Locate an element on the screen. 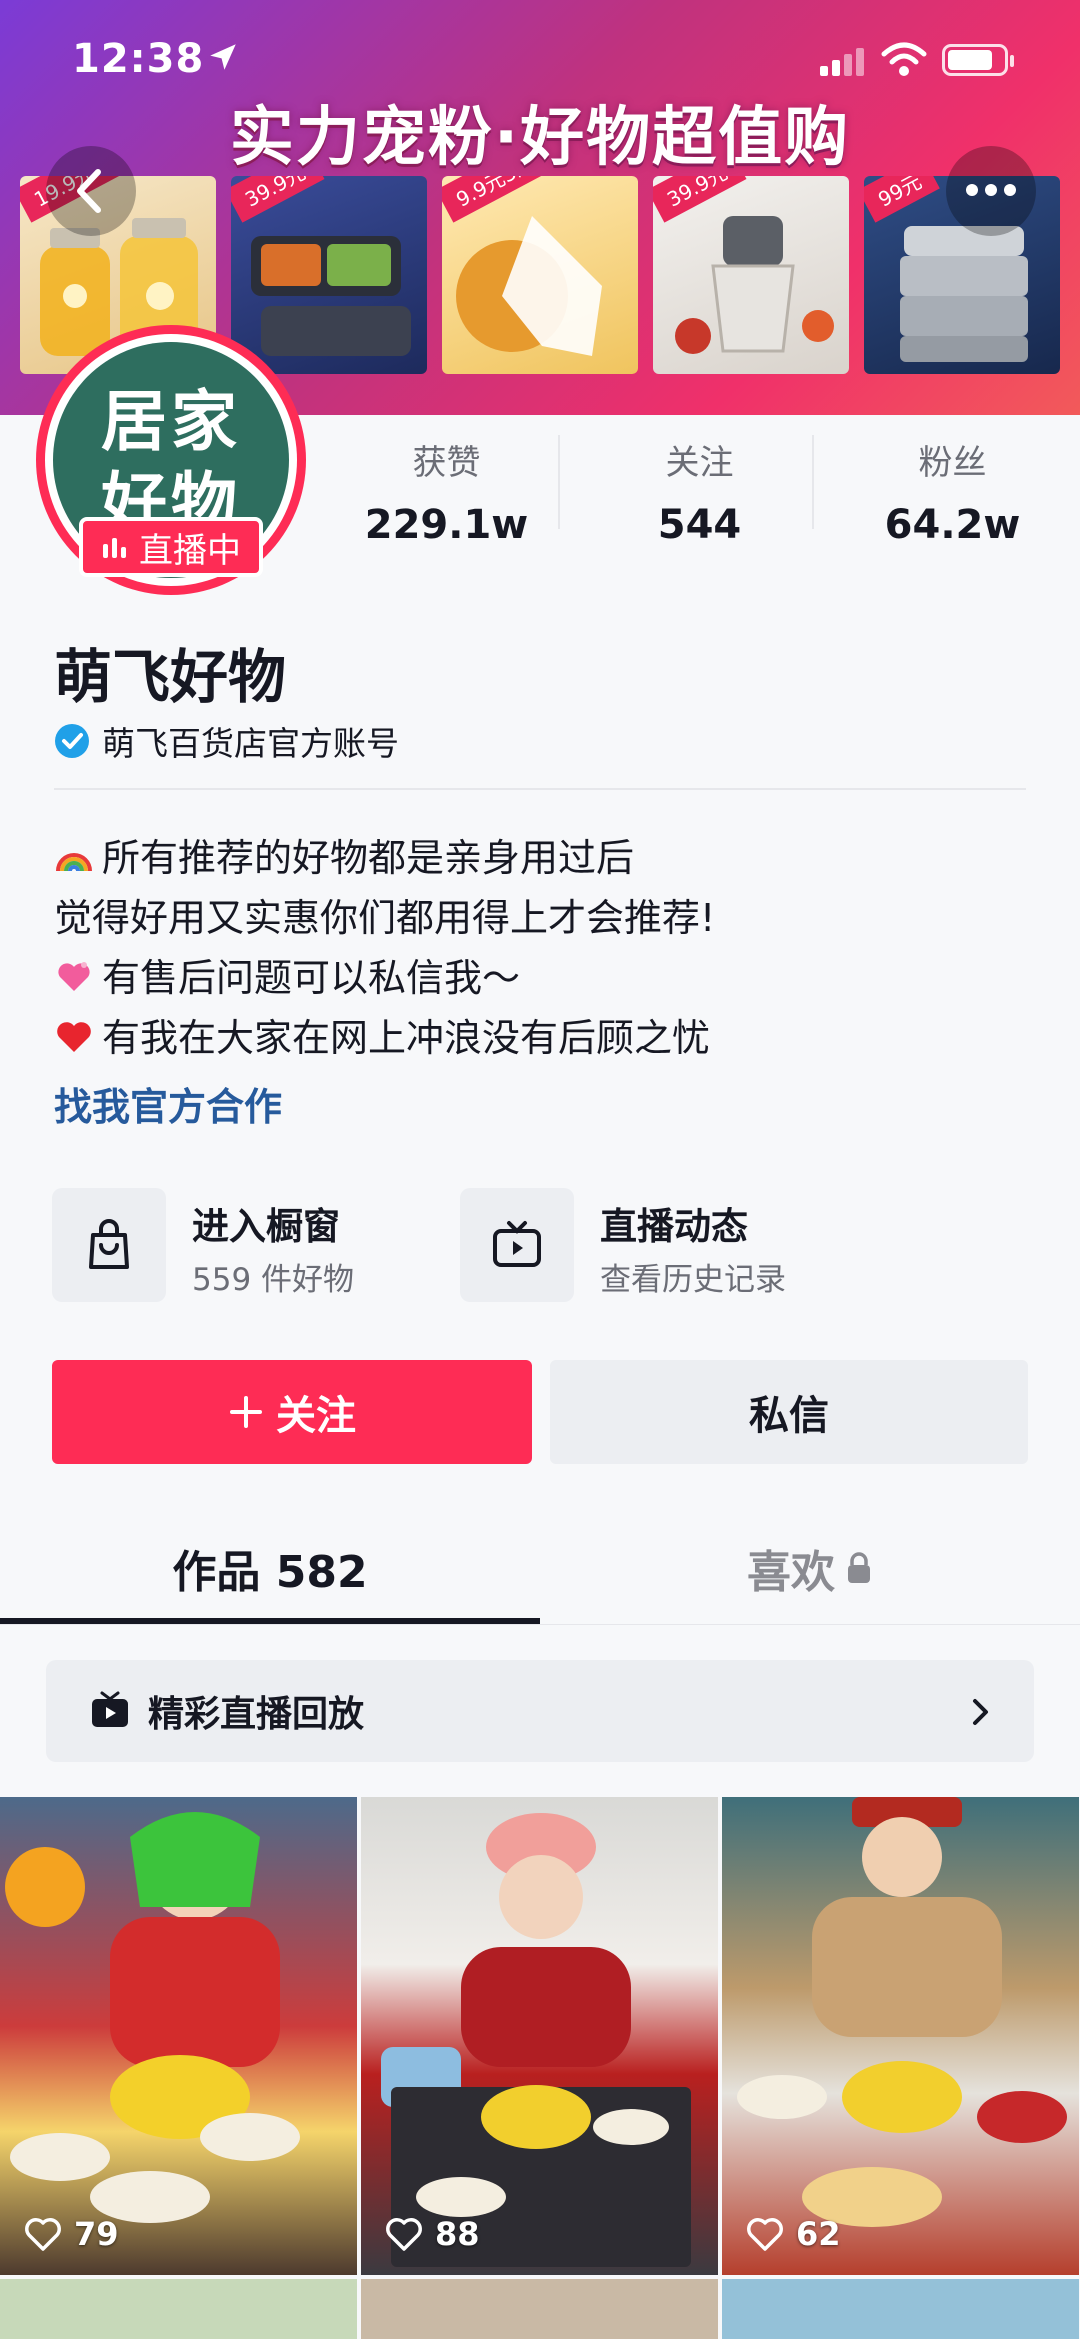 This screenshot has width=1080, height=2339. tab-works-label: 作品 582 is located at coordinates (270, 1572).